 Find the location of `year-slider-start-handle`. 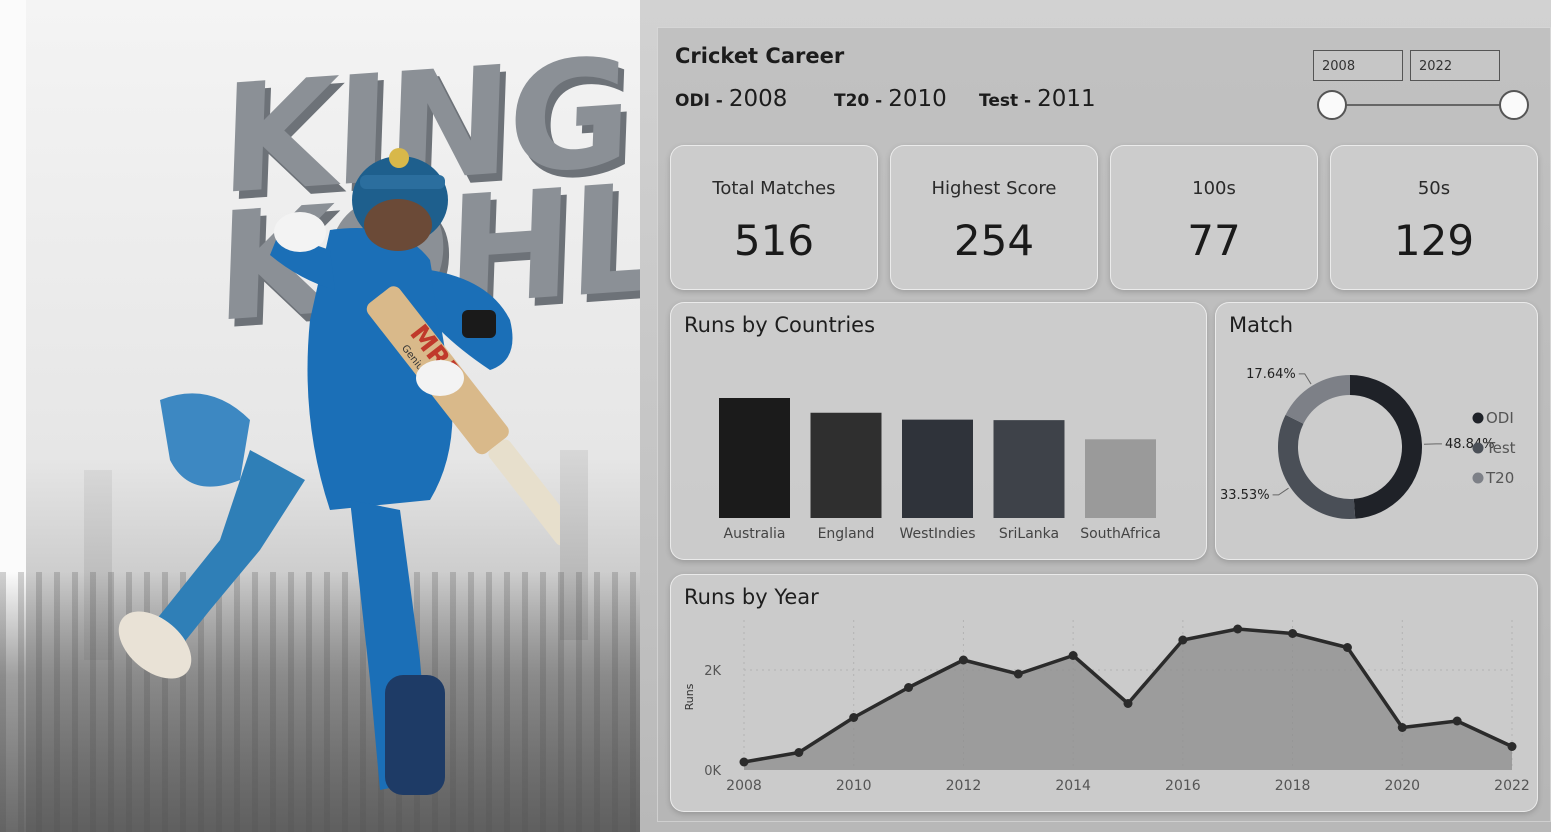

year-slider-start-handle is located at coordinates (1332, 105).